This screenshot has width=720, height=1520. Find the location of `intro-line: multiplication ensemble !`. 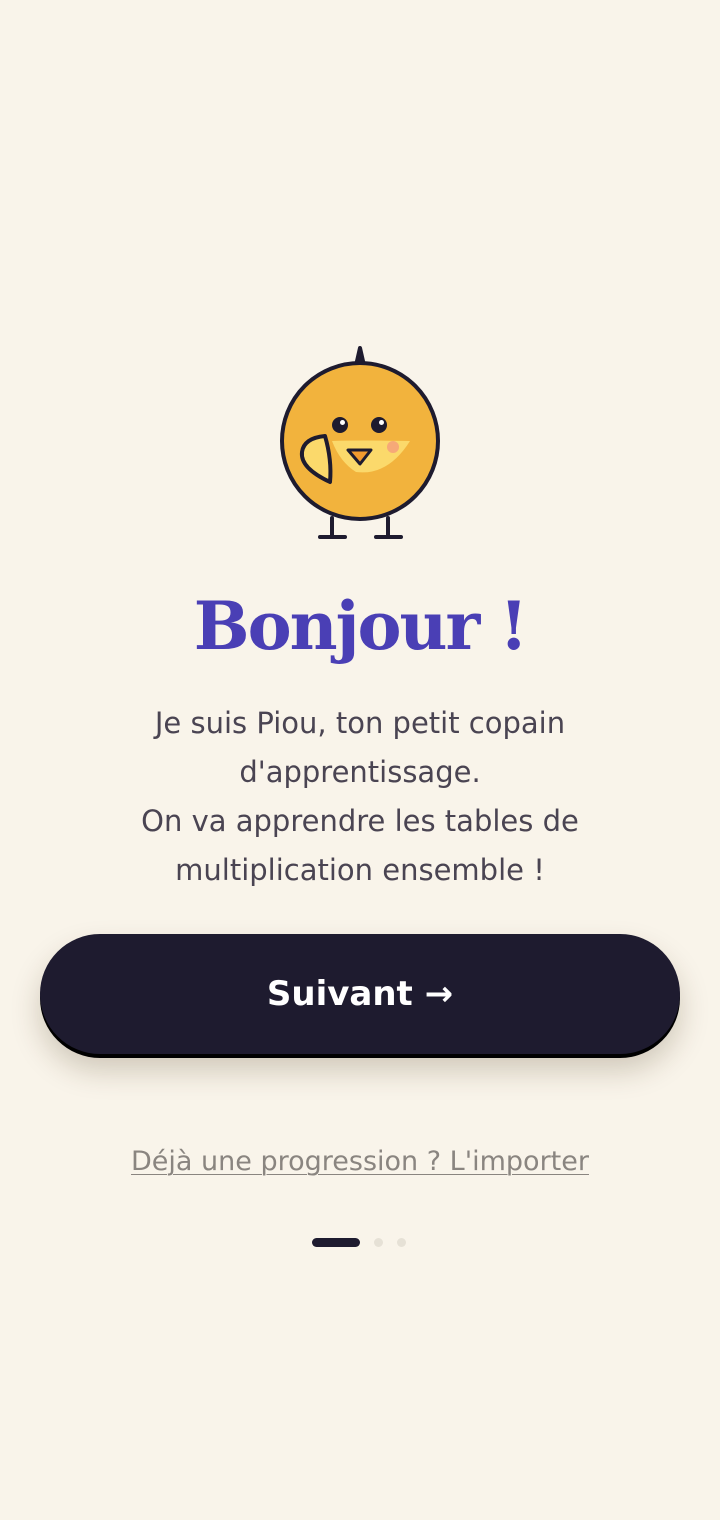

intro-line: multiplication ensemble ! is located at coordinates (360, 870).